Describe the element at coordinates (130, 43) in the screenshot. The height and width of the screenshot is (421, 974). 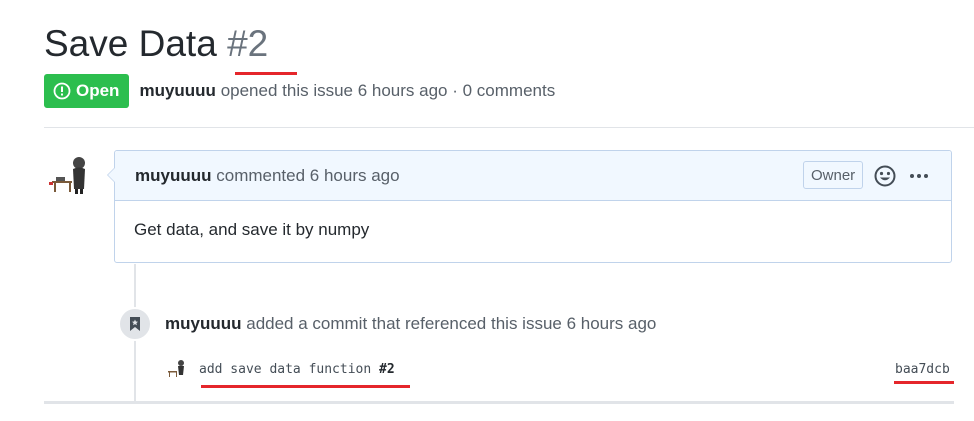
I see `issue-title-text: Save Data` at that location.